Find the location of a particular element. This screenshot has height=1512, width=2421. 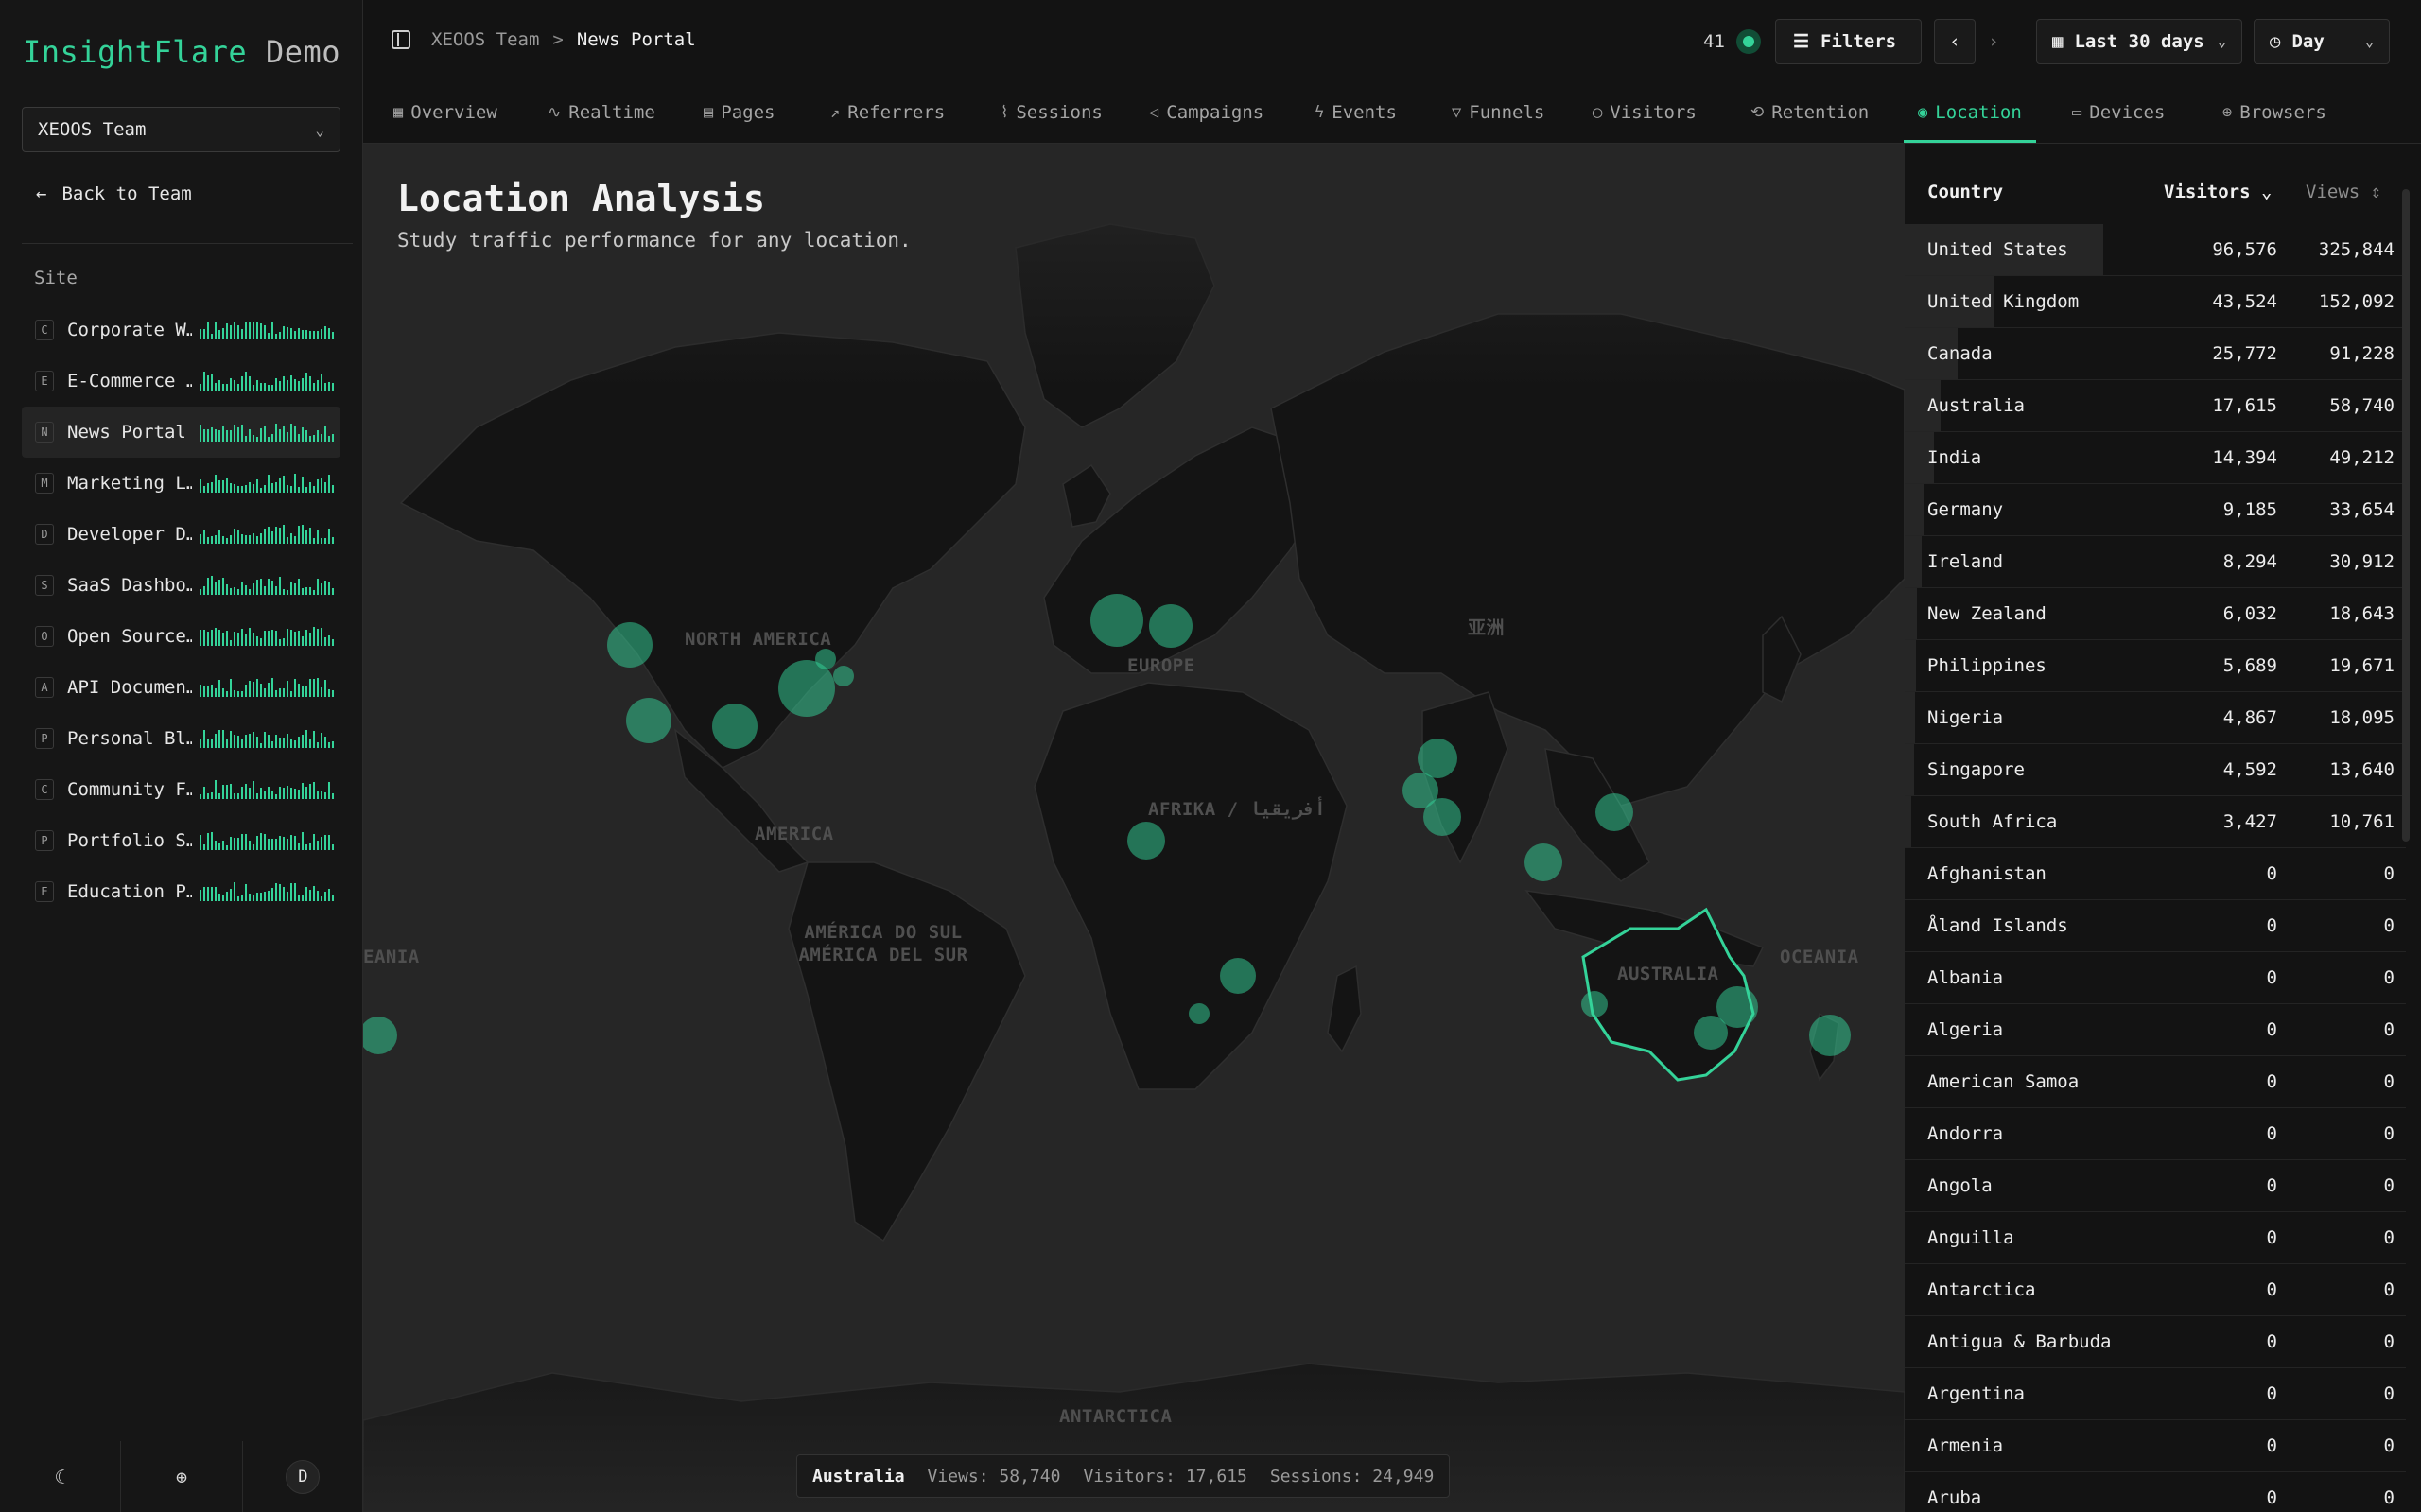

megaphone-icon: ◁ is located at coordinates (1154, 113).